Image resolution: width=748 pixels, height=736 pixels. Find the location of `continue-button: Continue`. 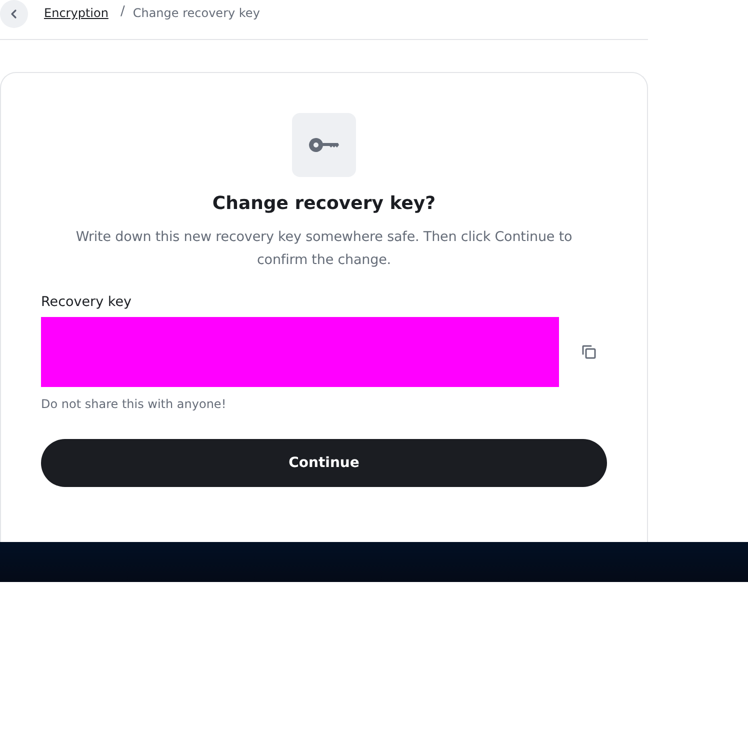

continue-button: Continue is located at coordinates (324, 463).